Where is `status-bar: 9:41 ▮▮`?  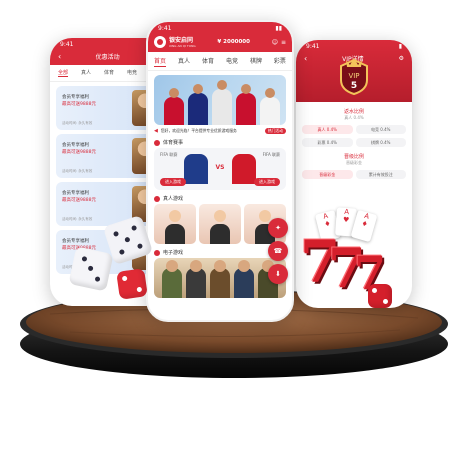
status-bar: 9:41 ▮▮ is located at coordinates (220, 28).